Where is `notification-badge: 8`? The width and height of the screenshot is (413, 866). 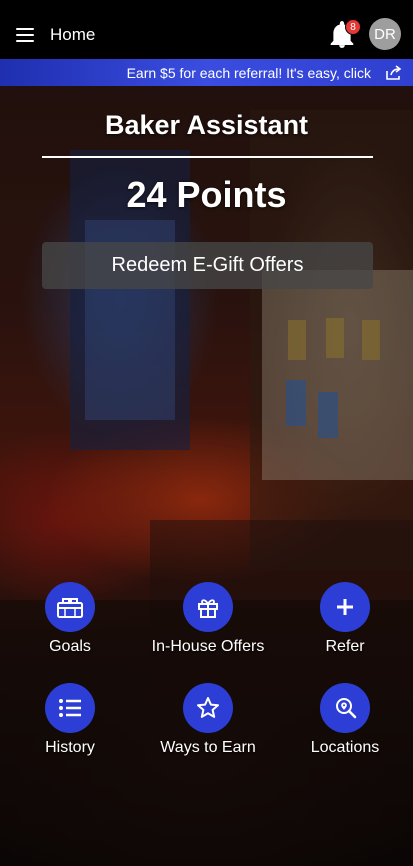
notification-badge: 8 is located at coordinates (353, 27).